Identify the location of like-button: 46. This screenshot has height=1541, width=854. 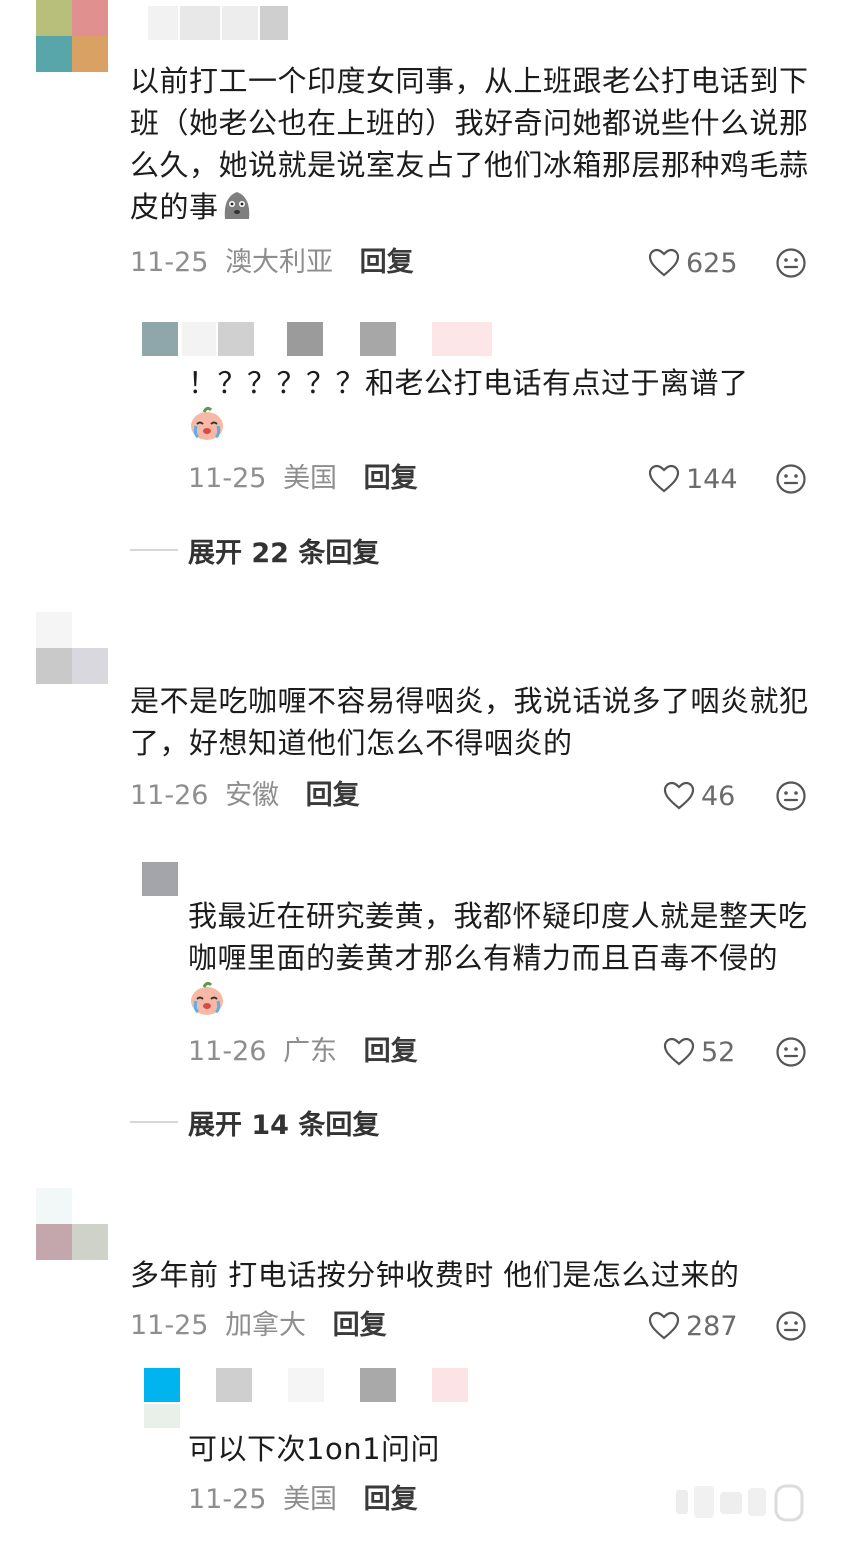
(699, 796).